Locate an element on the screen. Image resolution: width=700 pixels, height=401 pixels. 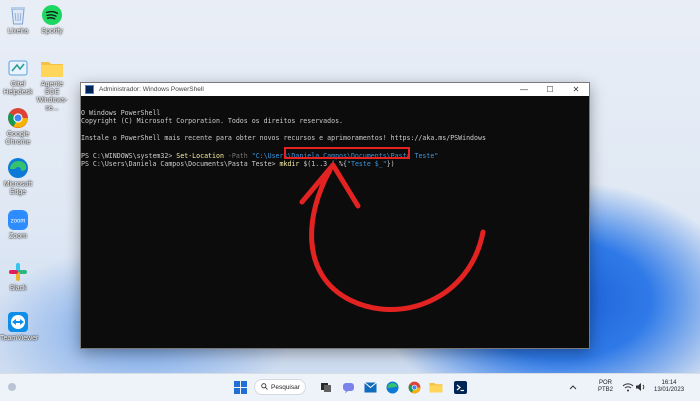
chrome-icon is located at coordinates (18, 118).